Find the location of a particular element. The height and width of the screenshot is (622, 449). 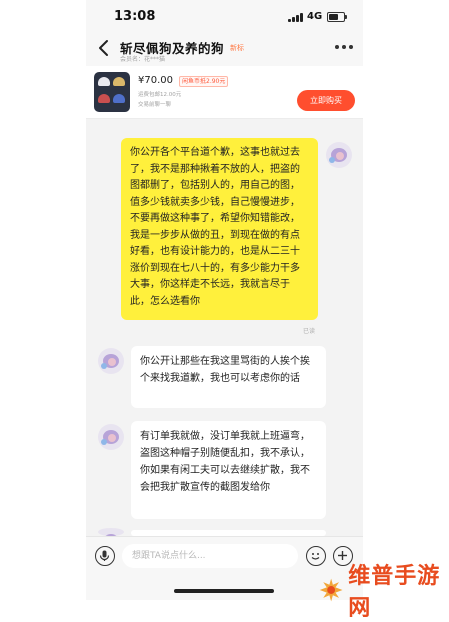

message-bubble-theirs: 你公开让那些在我这里骂街的人挨个挨个来找我道歉，我也可以考虑你的话 is located at coordinates (228, 377).